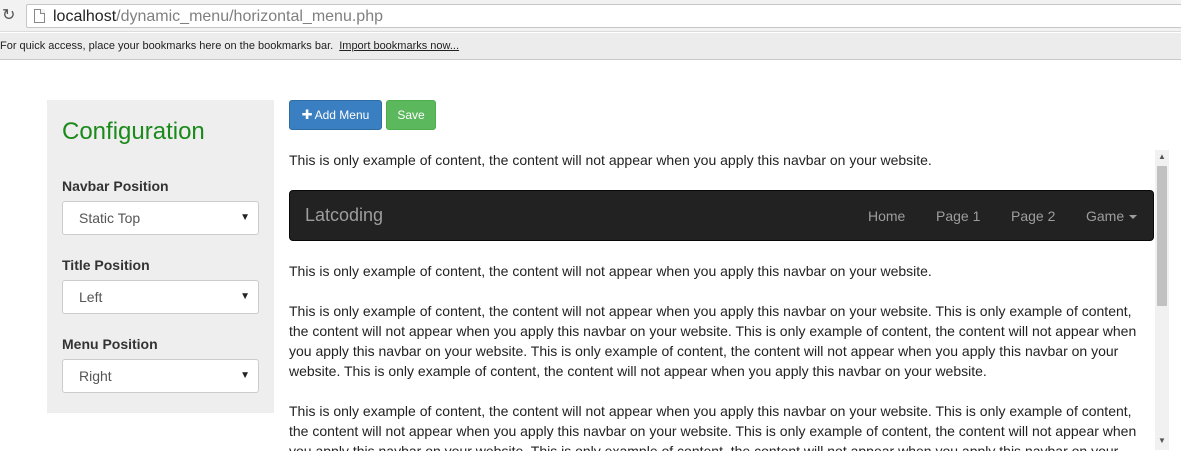 The image size is (1181, 474). What do you see at coordinates (1162, 236) in the screenshot?
I see `scroll-thumb` at bounding box center [1162, 236].